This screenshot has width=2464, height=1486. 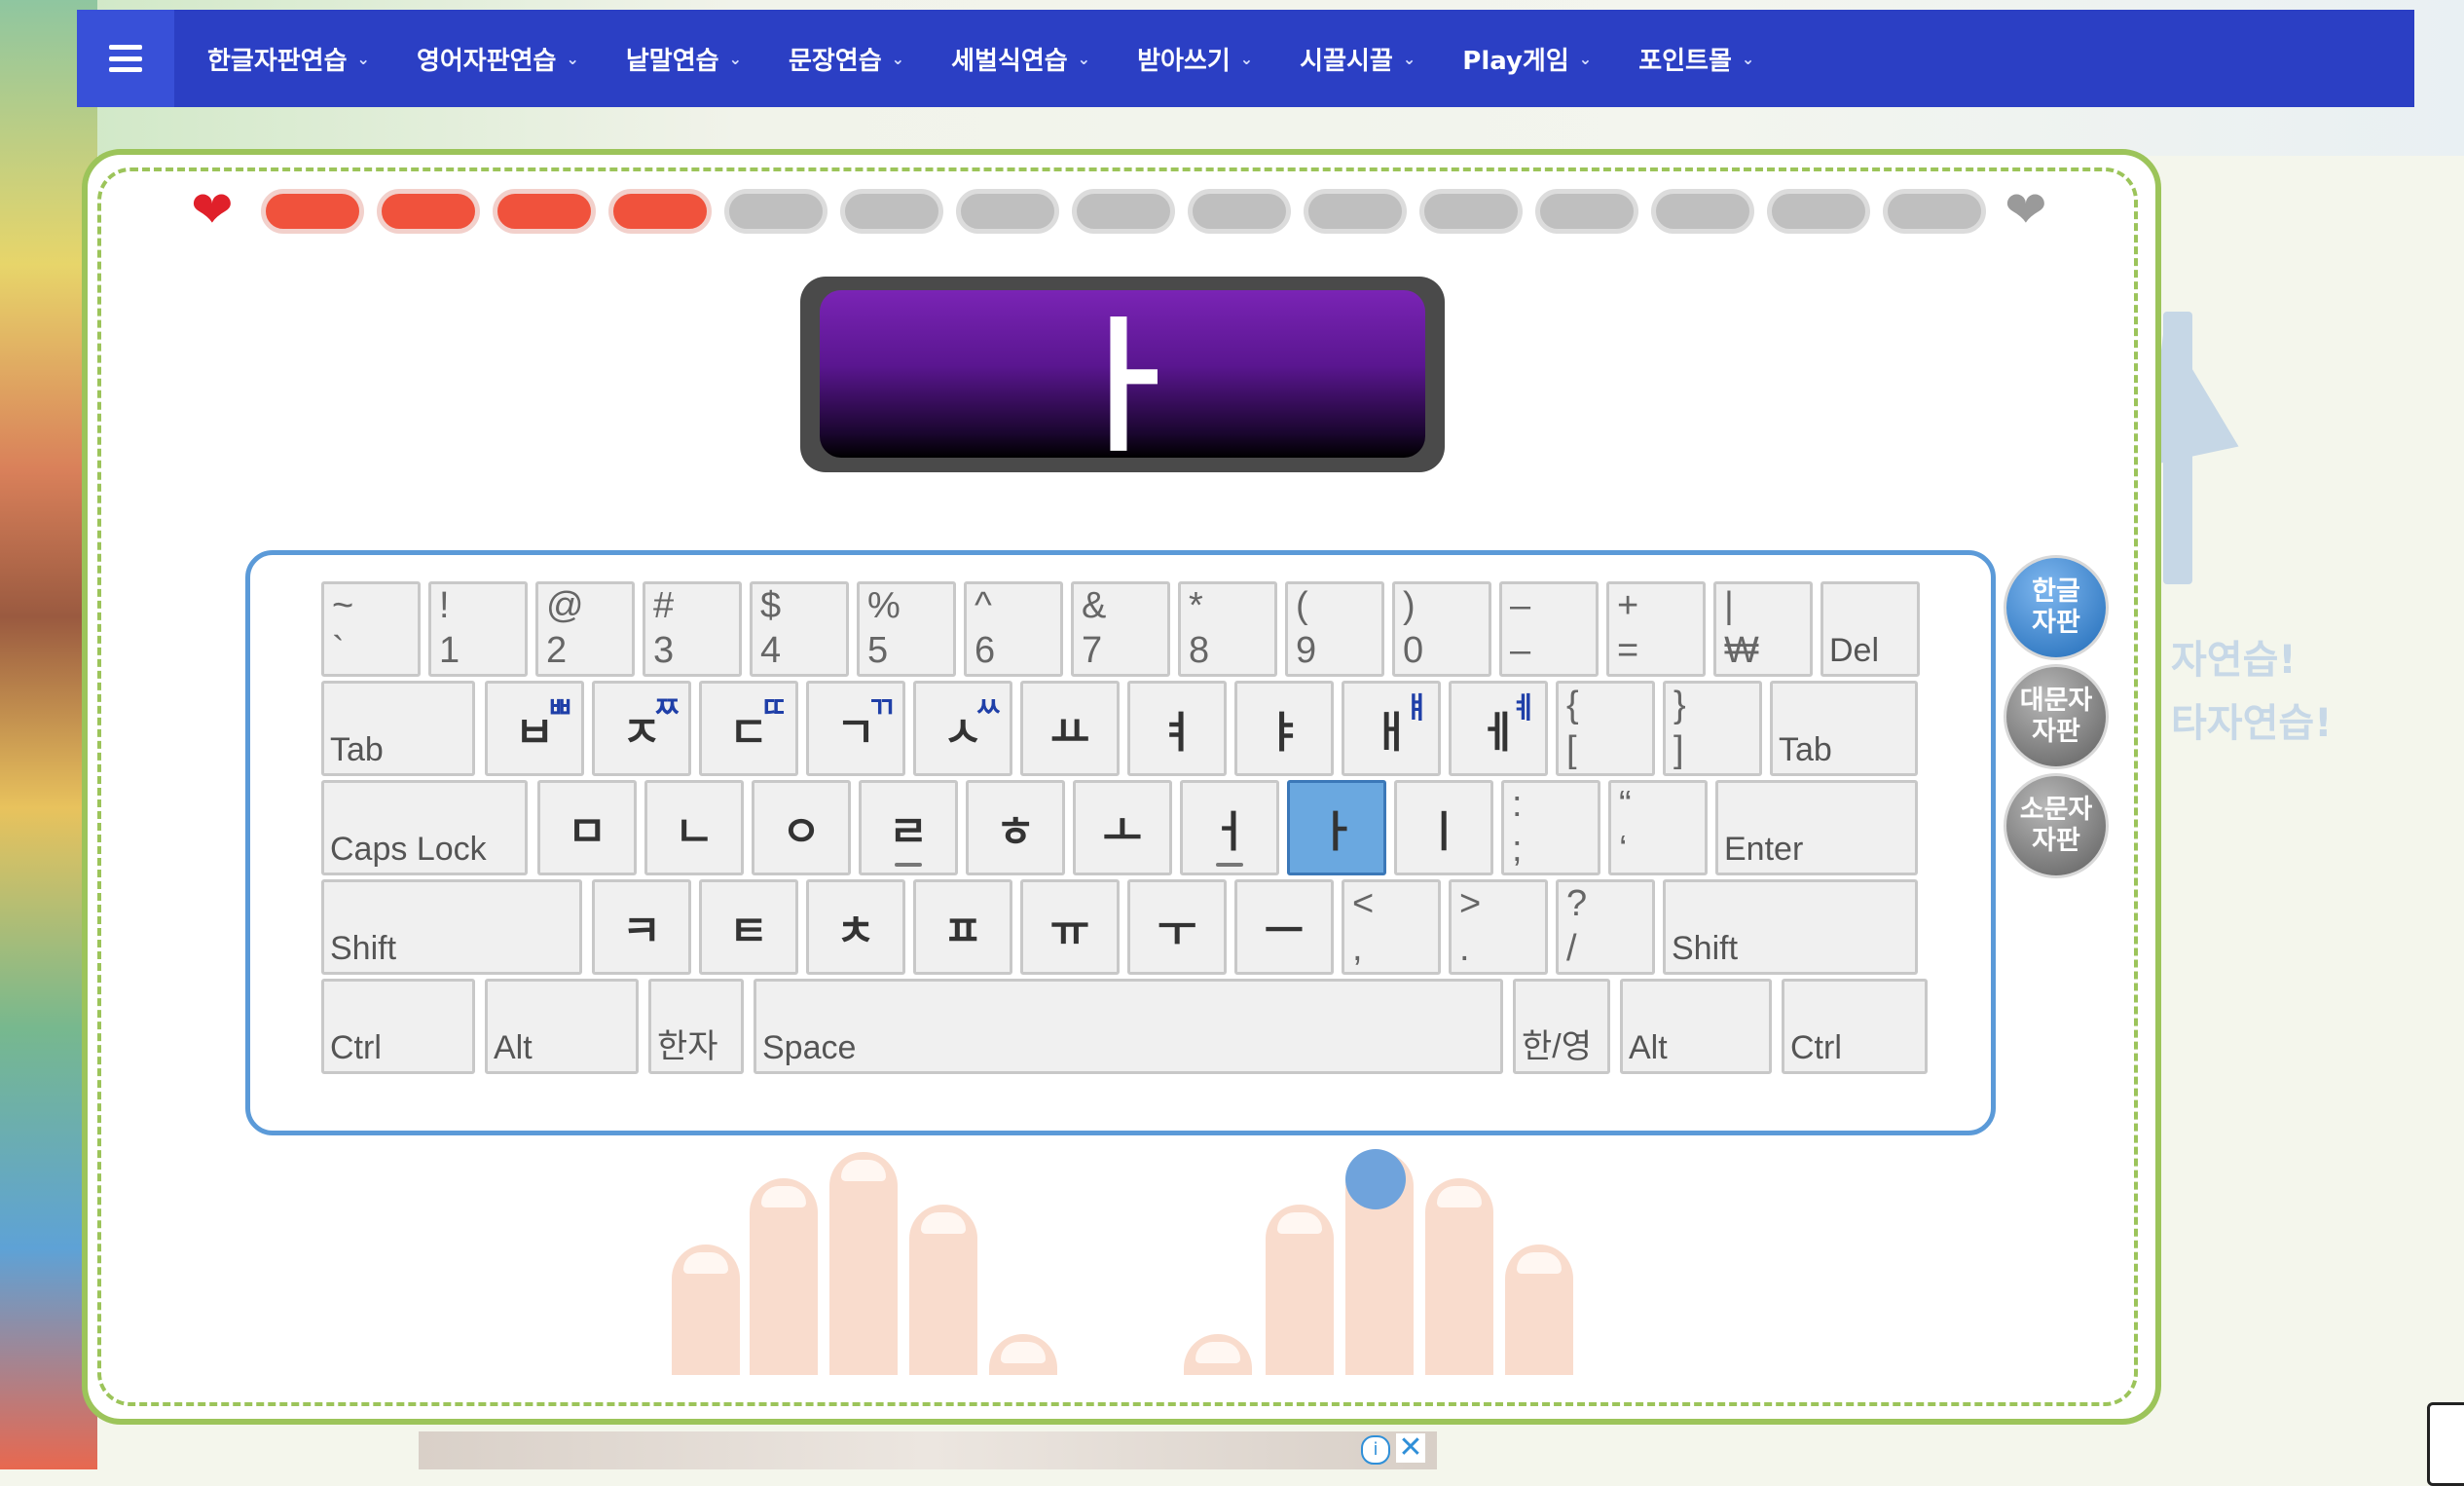 What do you see at coordinates (1844, 728) in the screenshot?
I see `key-tab-right: Tab` at bounding box center [1844, 728].